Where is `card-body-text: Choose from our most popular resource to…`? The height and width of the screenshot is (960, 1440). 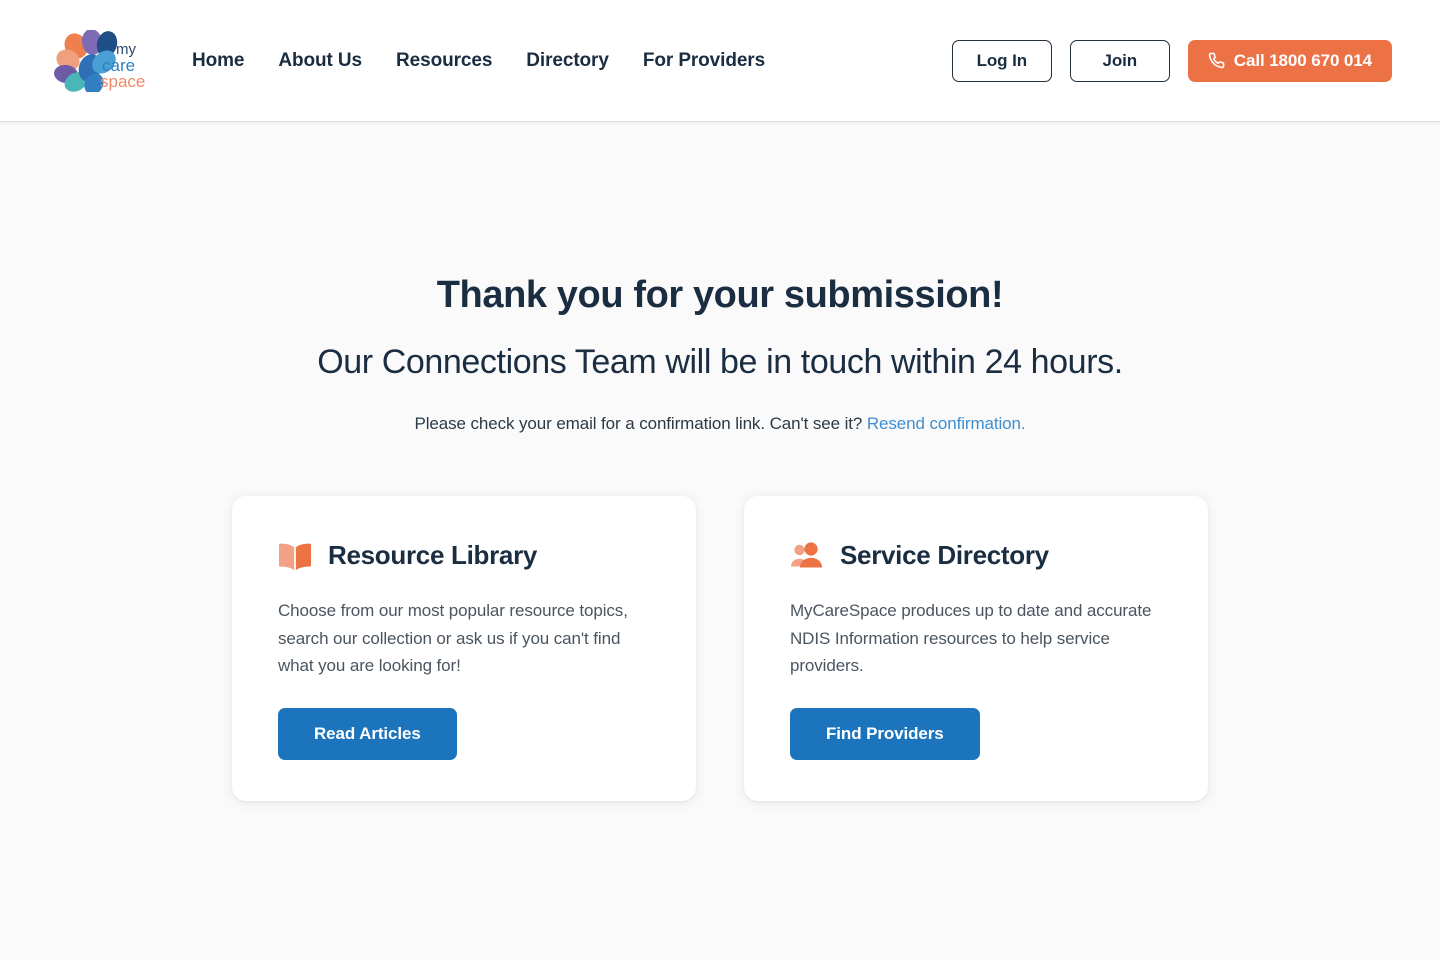 card-body-text: Choose from our most popular resource to… is located at coordinates (453, 638).